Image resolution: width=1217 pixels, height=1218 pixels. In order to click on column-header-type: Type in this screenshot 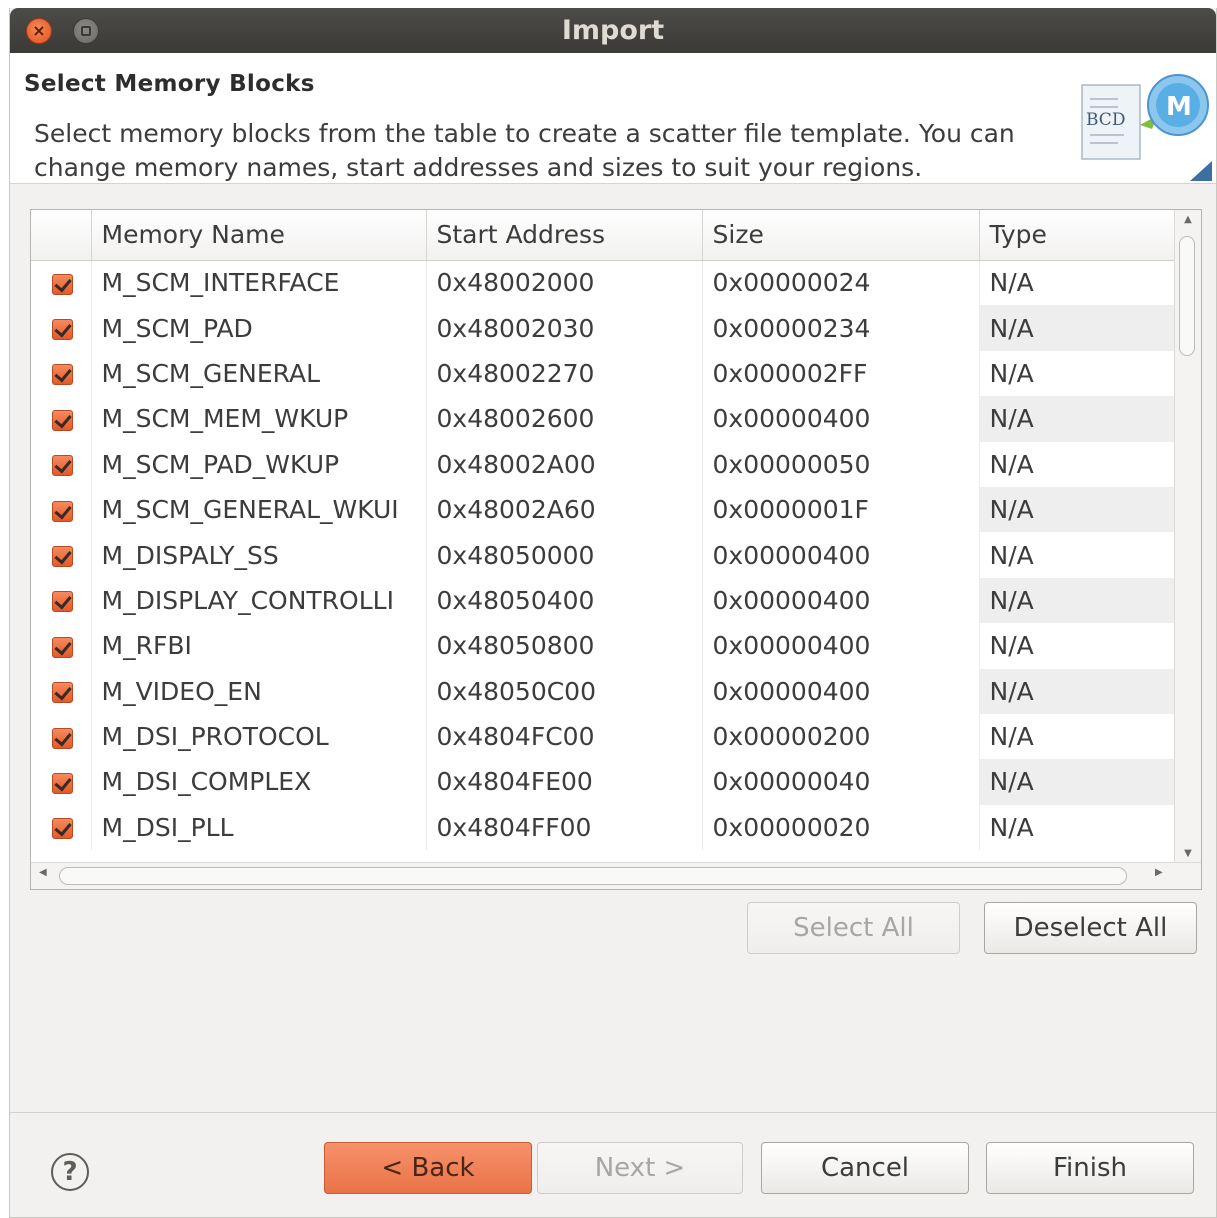, I will do `click(1077, 235)`.